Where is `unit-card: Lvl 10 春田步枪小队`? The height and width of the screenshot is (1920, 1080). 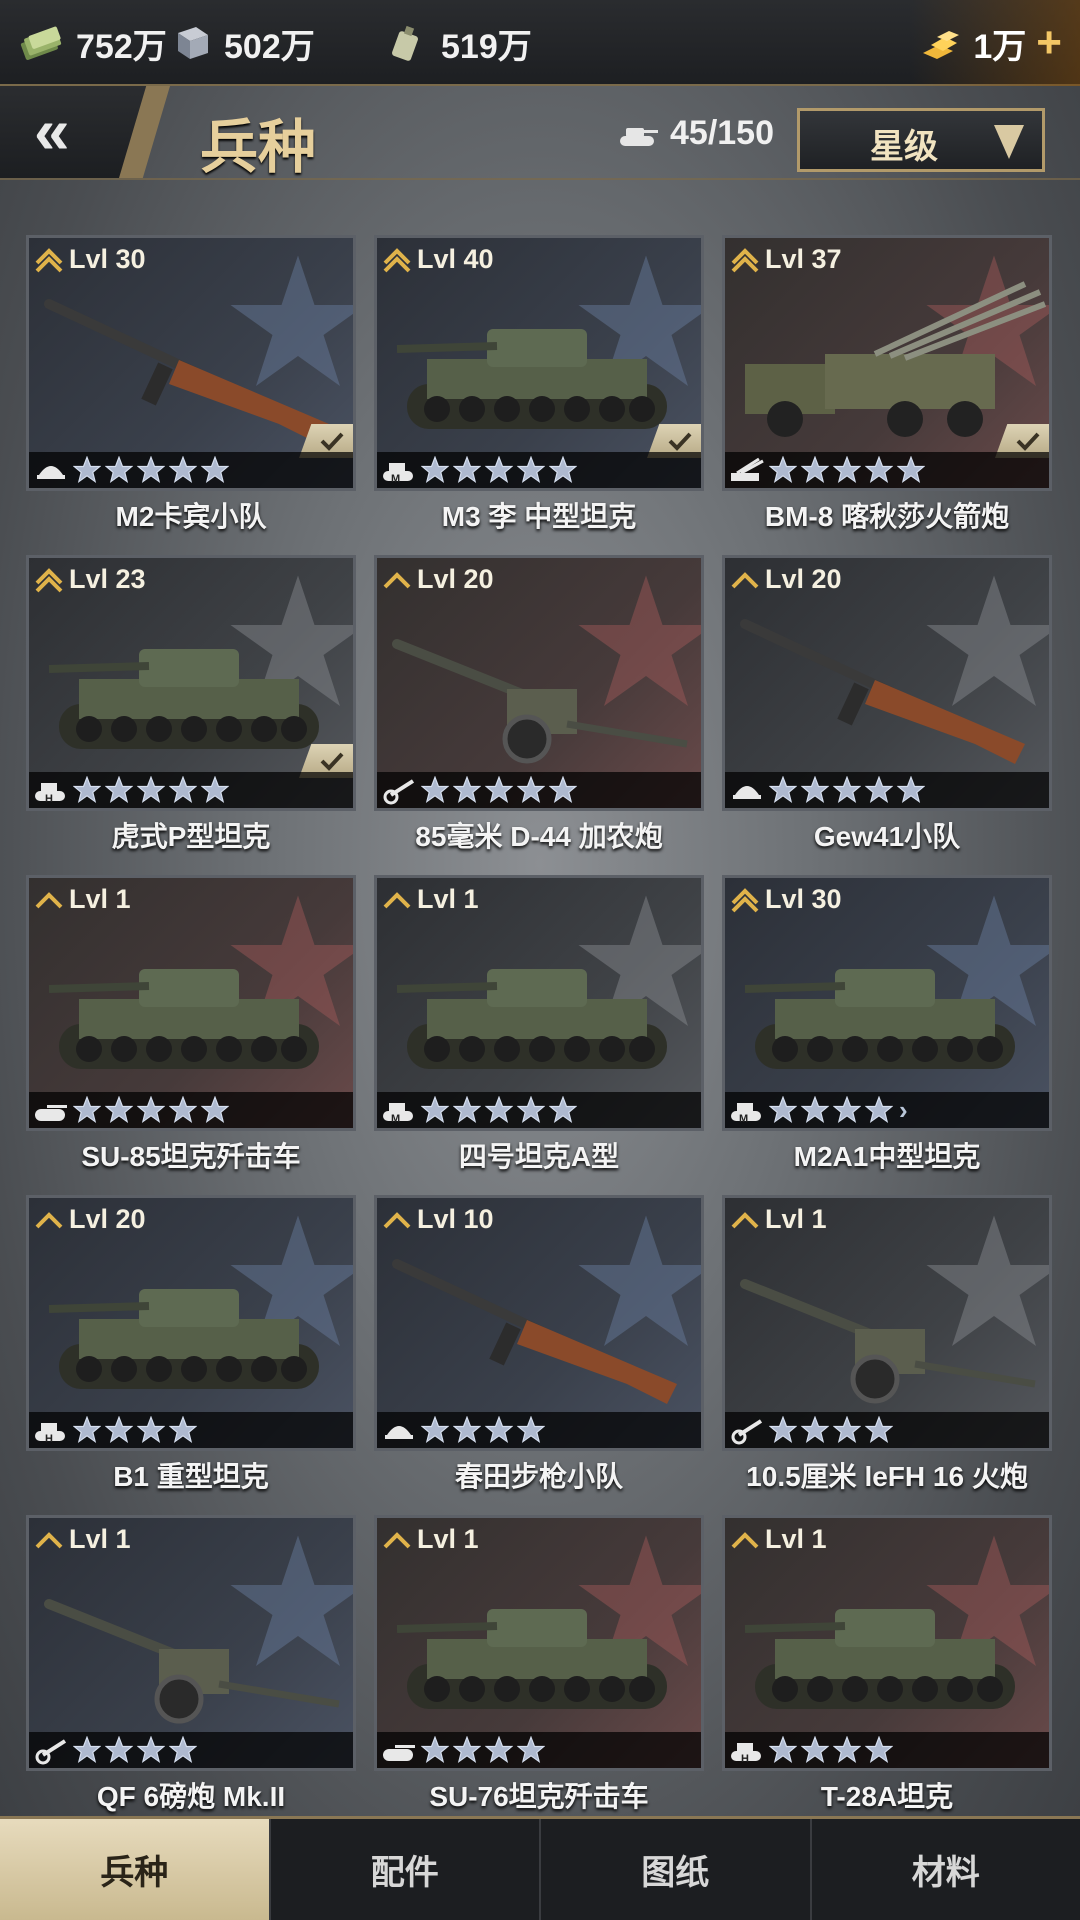 unit-card: Lvl 10 春田步枪小队 is located at coordinates (539, 1343).